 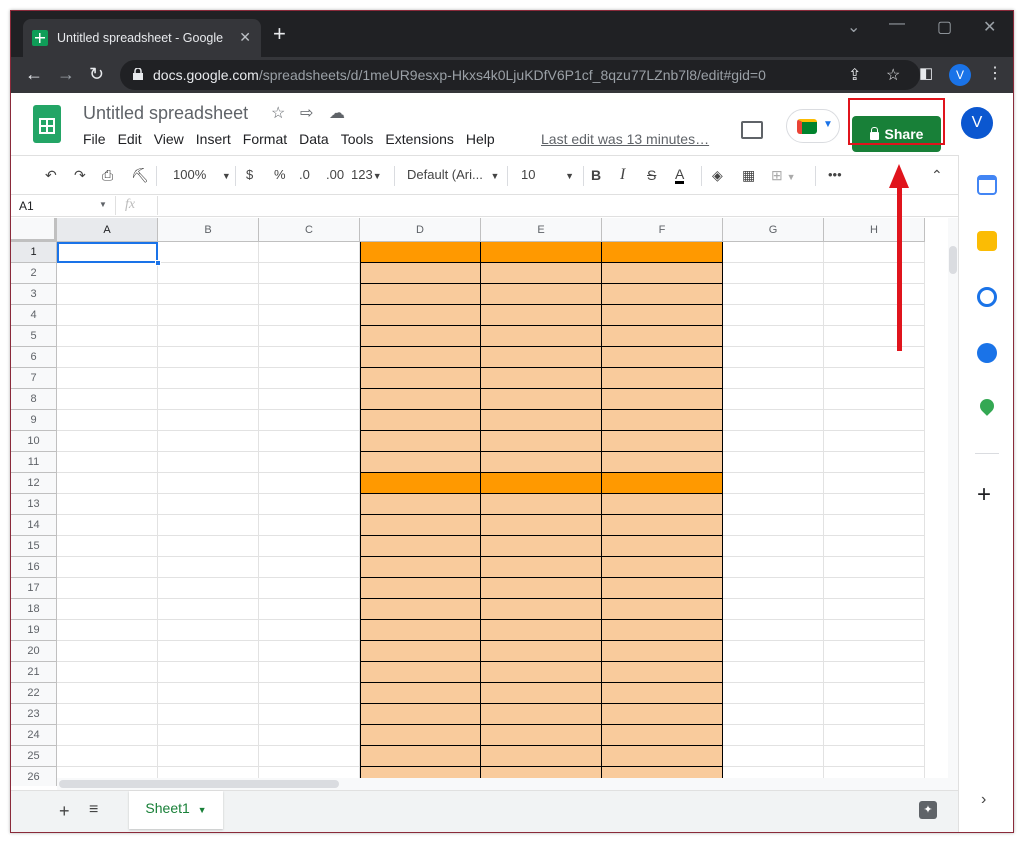 I want to click on row-header-12: 12, so click(x=34, y=483).